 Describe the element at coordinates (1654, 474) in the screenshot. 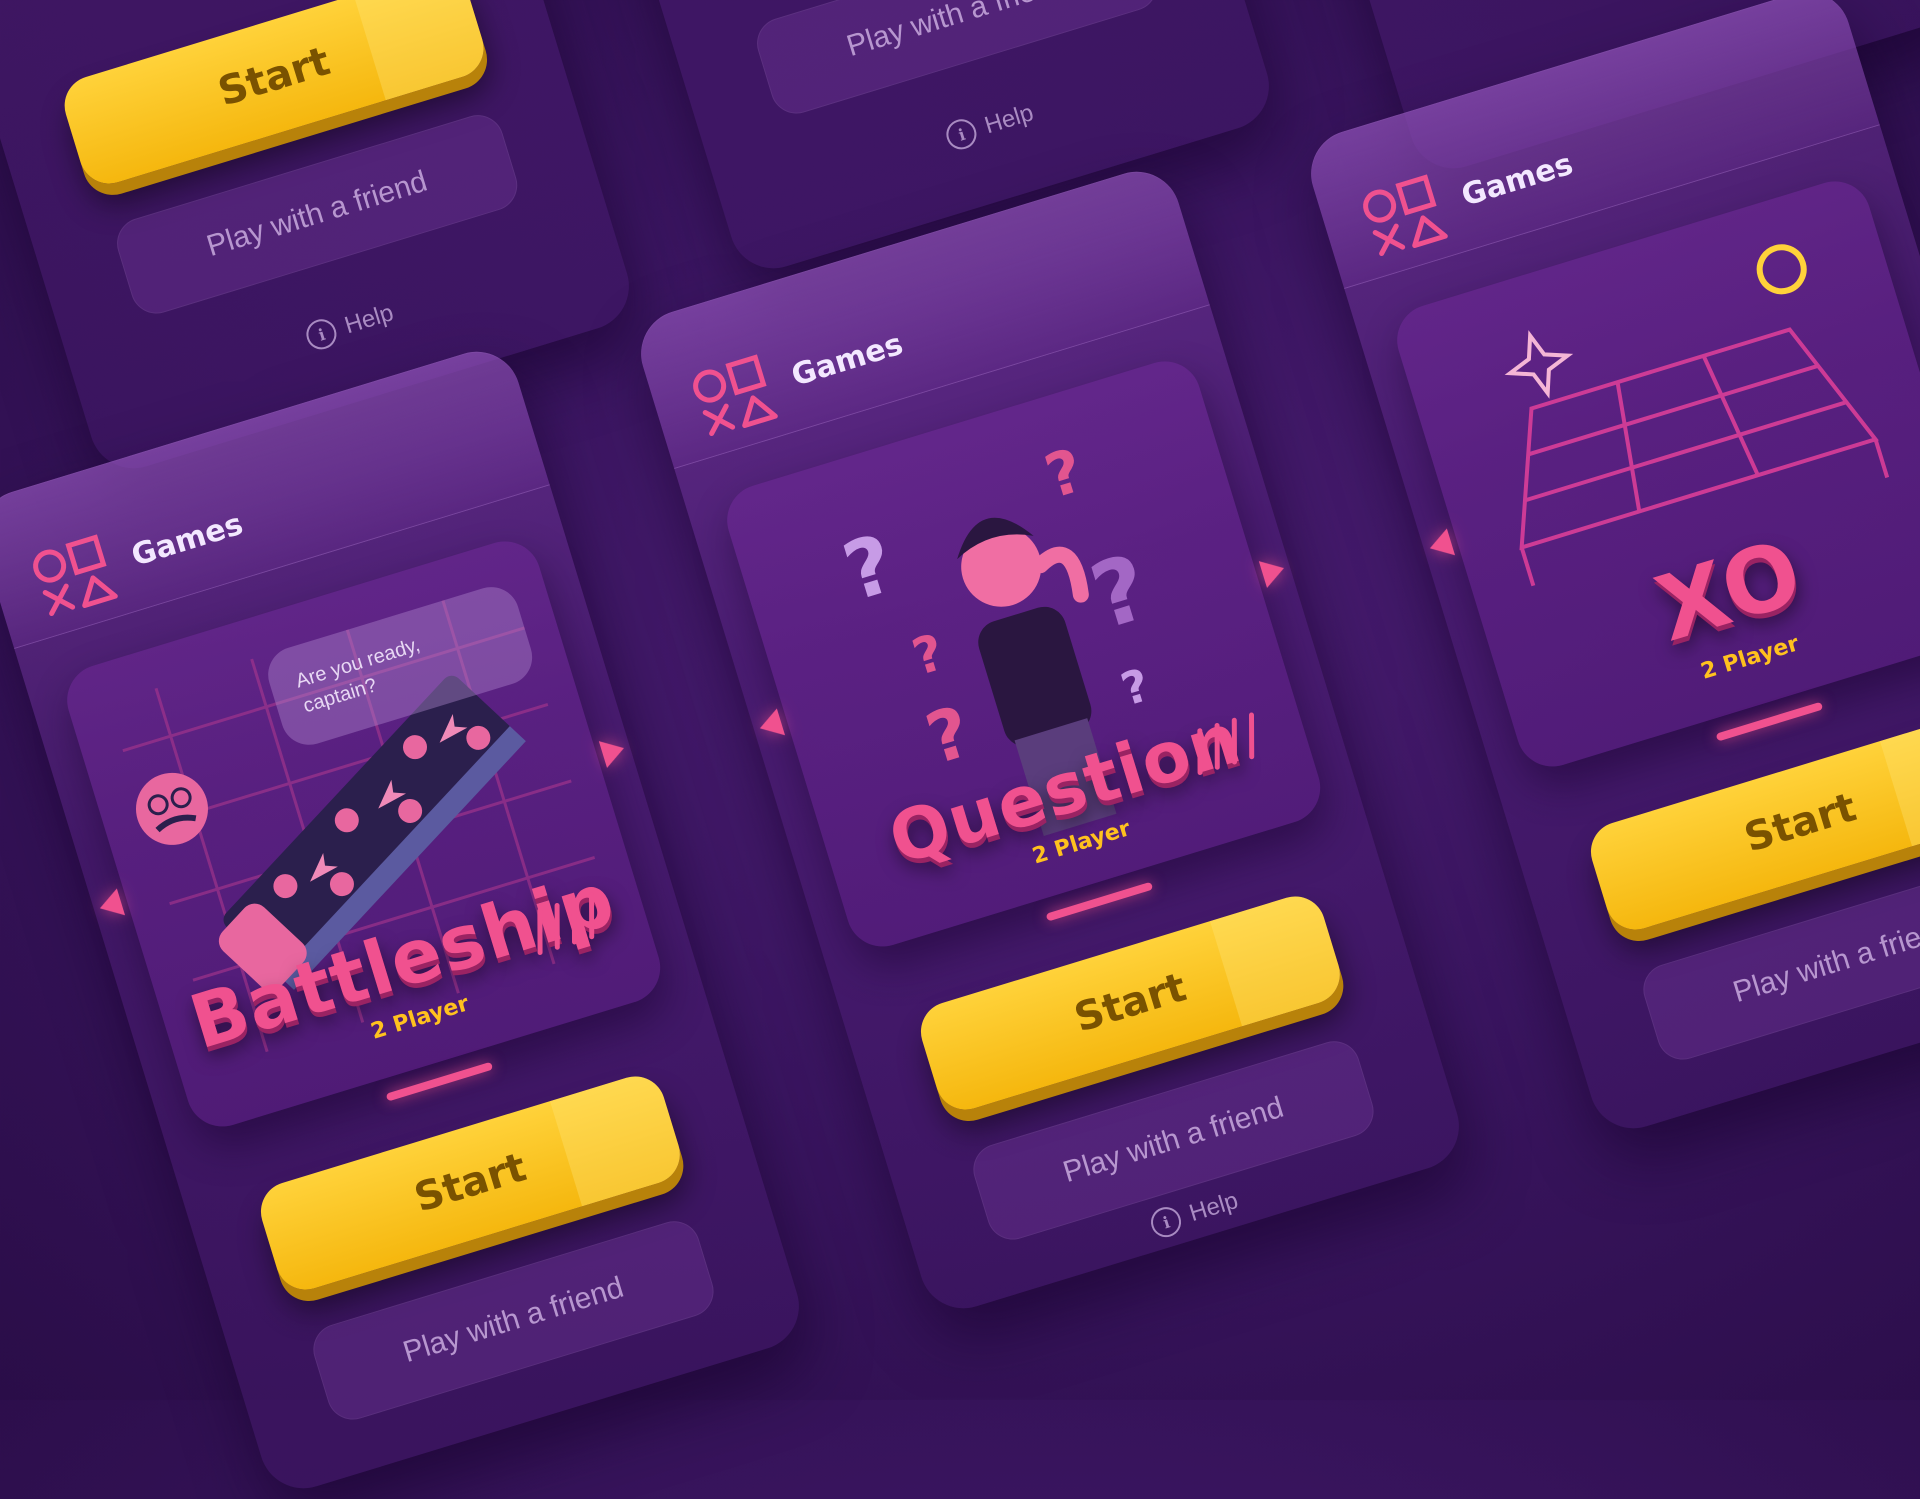

I see `game-hero-xo: XO 2 Player` at that location.